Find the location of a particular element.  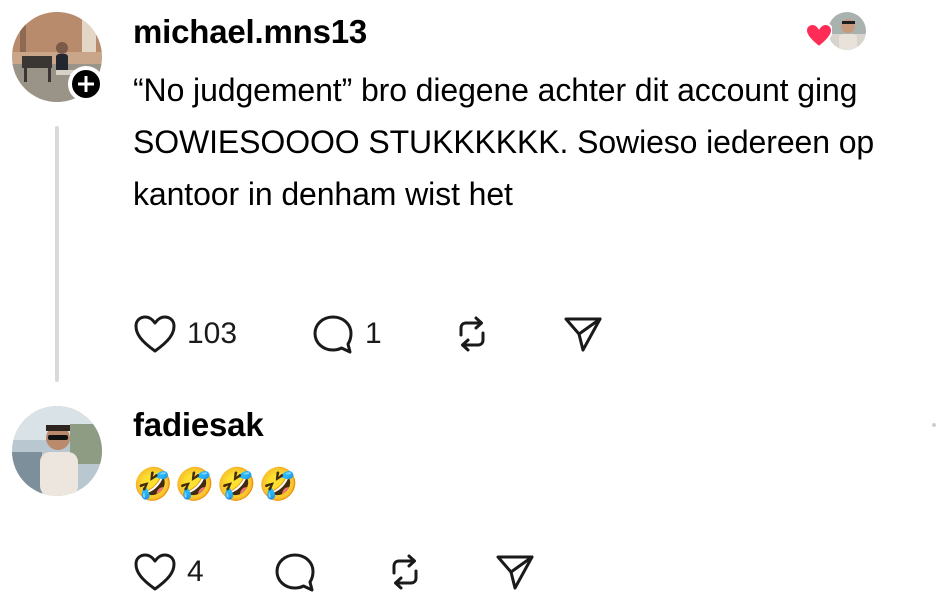

comment-emoji: 🤣 🤣 🤣 🤣 is located at coordinates (215, 484).